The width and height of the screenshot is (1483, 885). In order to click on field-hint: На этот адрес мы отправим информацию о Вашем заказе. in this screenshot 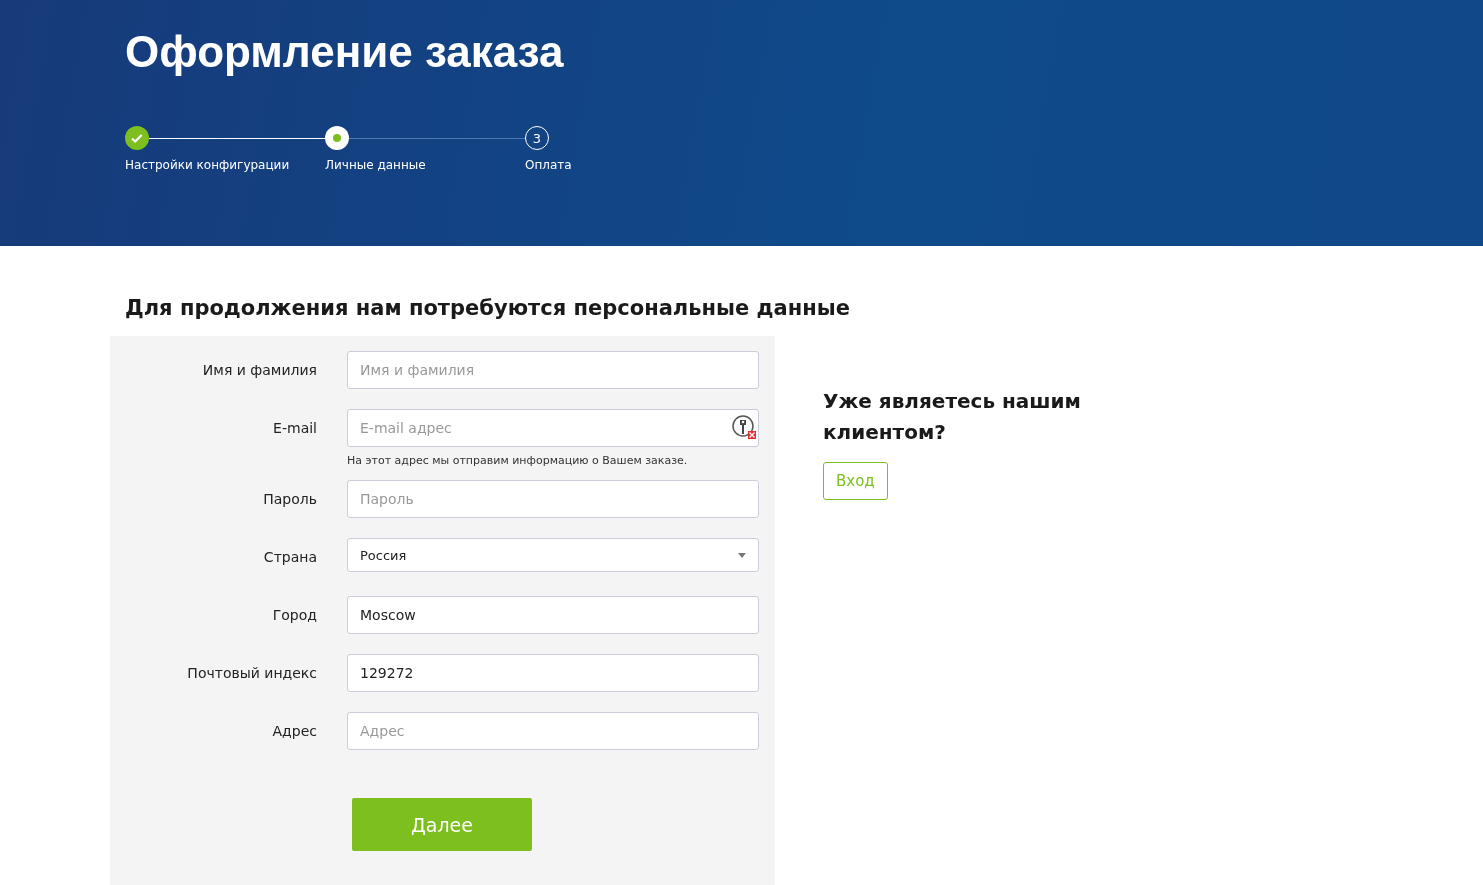, I will do `click(518, 460)`.